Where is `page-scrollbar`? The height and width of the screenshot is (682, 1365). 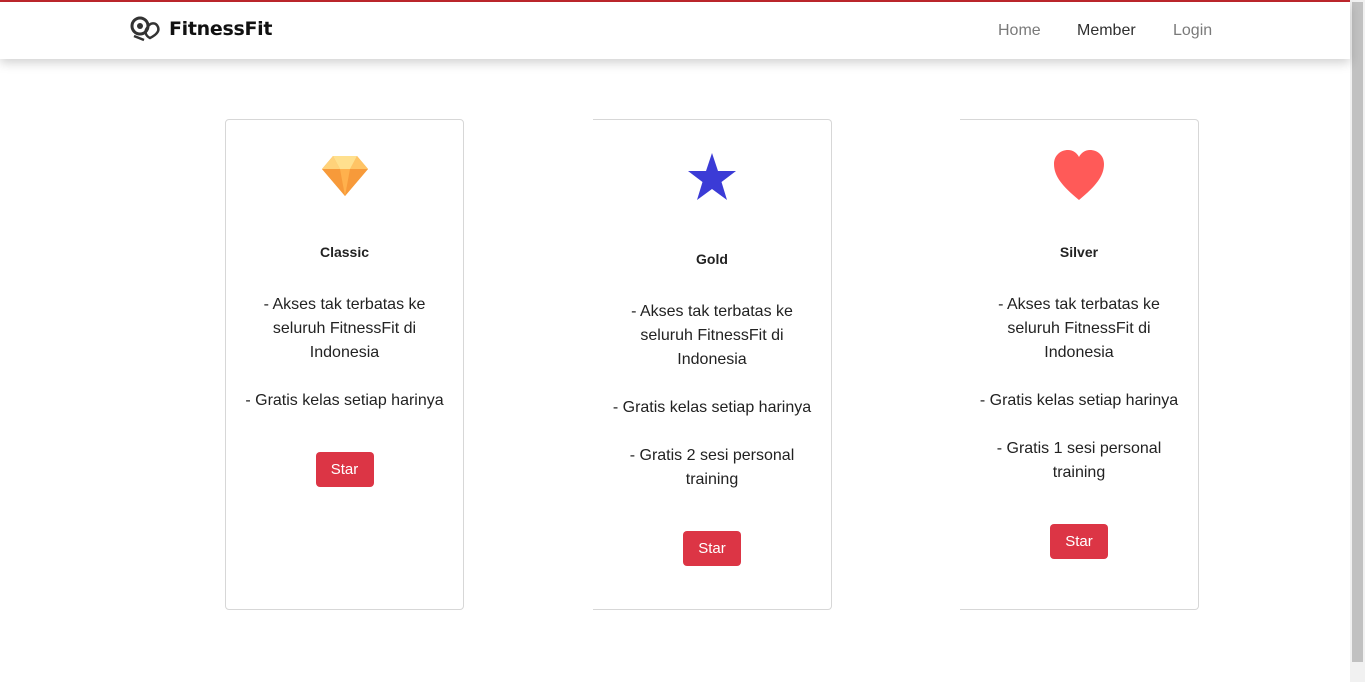
page-scrollbar is located at coordinates (1357, 341).